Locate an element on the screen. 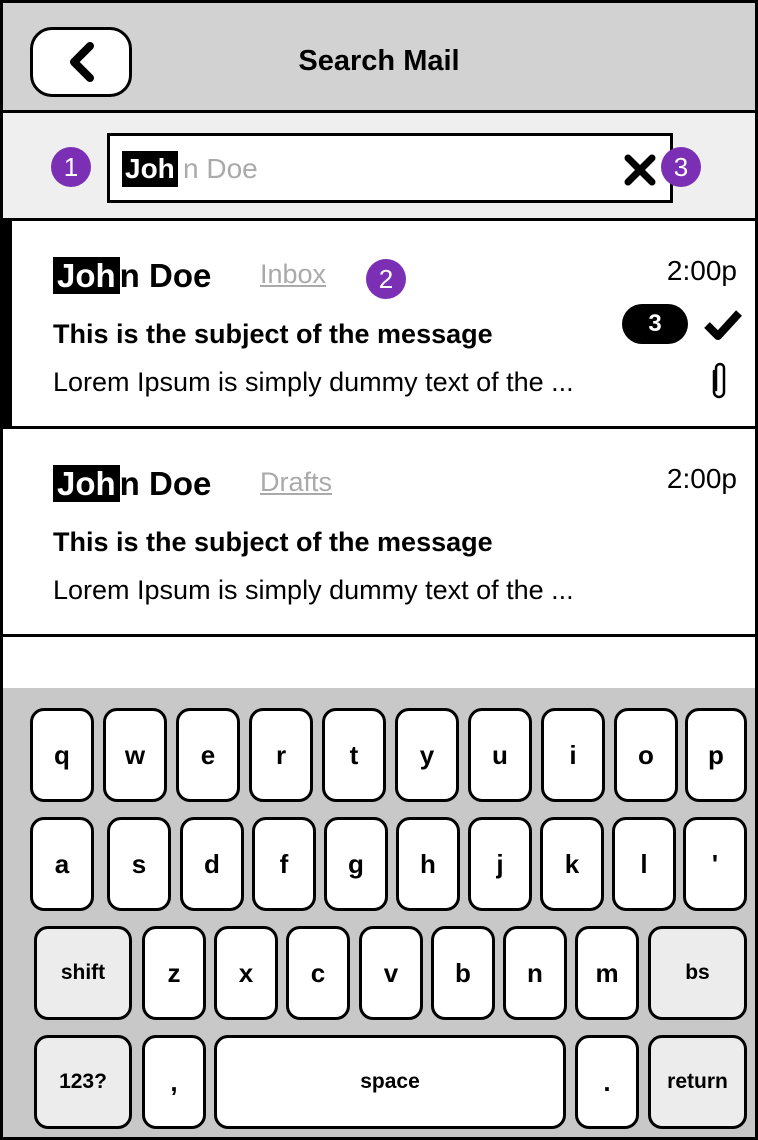  key-s: s is located at coordinates (139, 864).